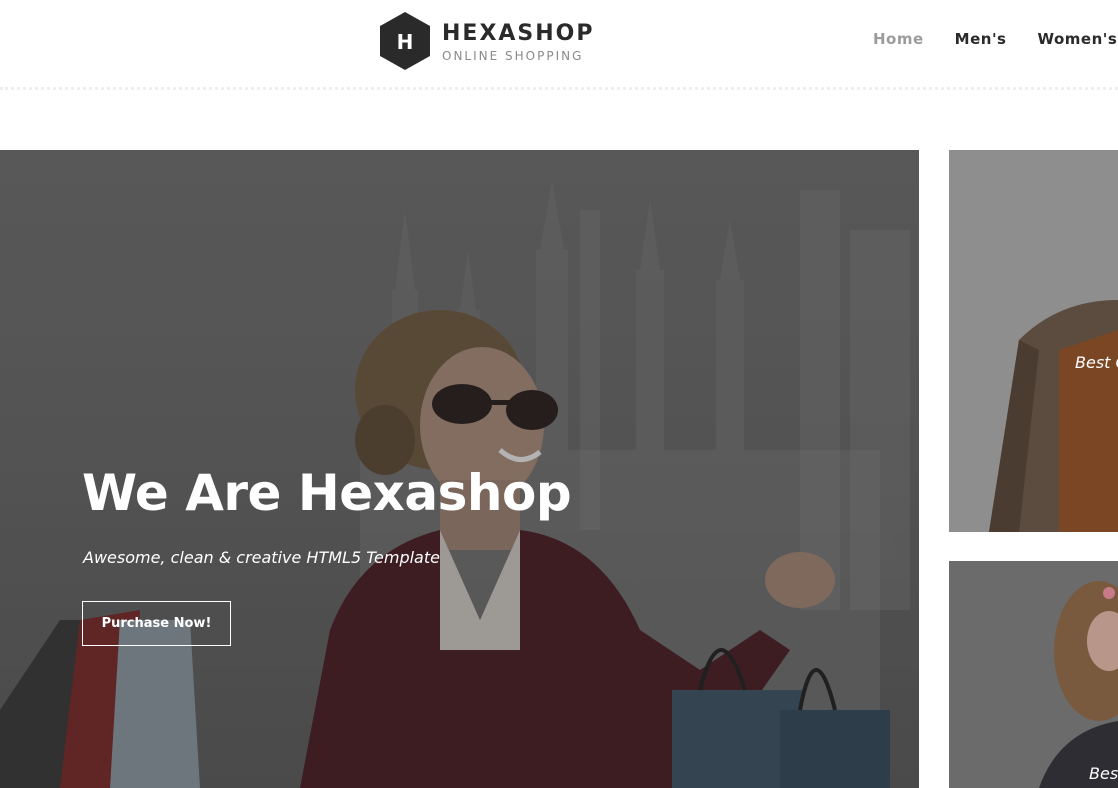 The image size is (1118, 788). I want to click on side-card-bottom-caption: Bes, so click(1103, 773).